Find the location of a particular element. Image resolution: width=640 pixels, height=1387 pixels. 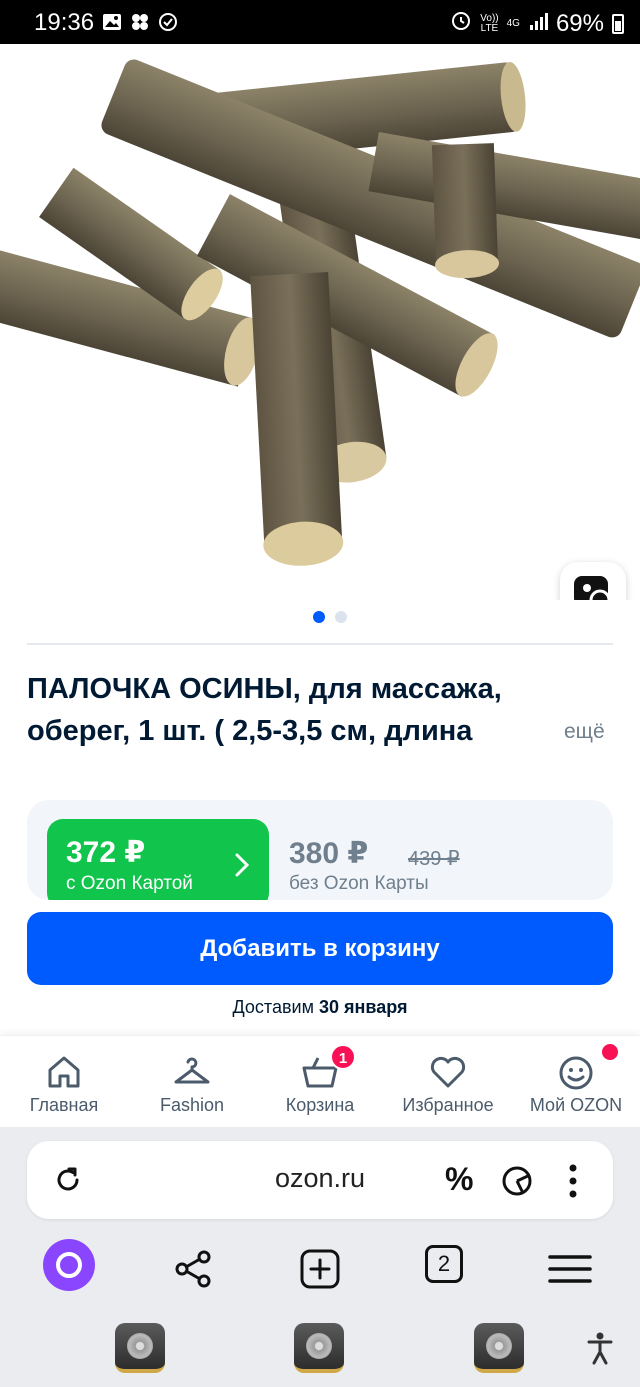

smile-icon is located at coordinates (576, 1072).